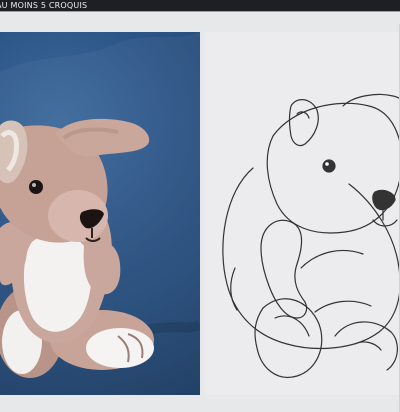 The height and width of the screenshot is (412, 400). Describe the element at coordinates (200, 6) in the screenshot. I see `app-header: AU MOINS 5 CROQUIS` at that location.